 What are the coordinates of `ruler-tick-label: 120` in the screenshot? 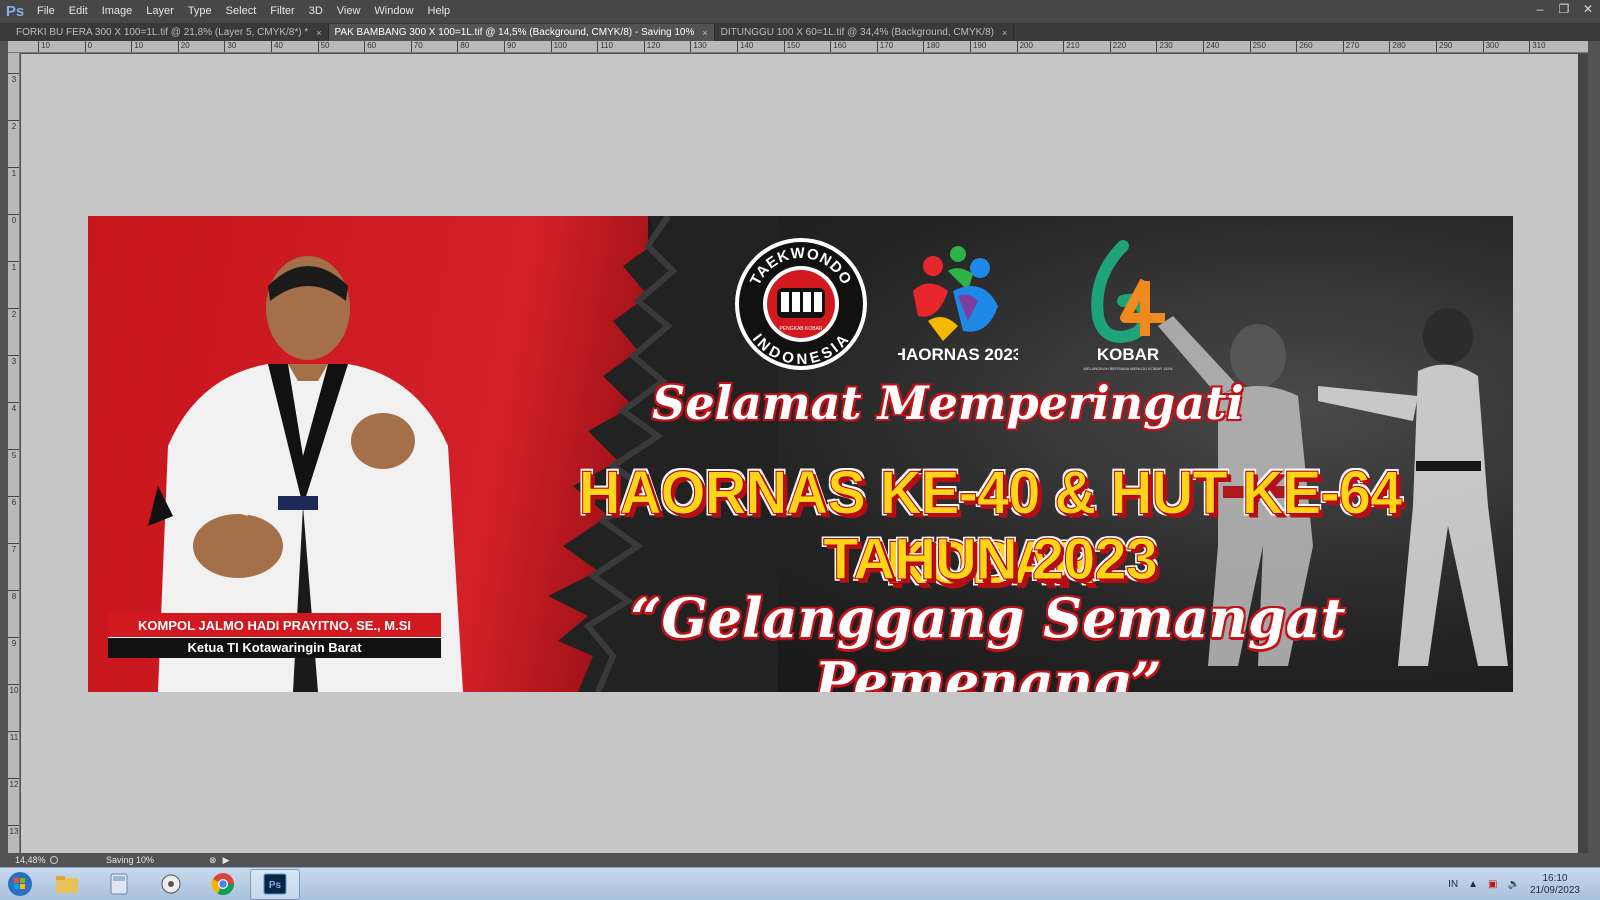 It's located at (651, 46).